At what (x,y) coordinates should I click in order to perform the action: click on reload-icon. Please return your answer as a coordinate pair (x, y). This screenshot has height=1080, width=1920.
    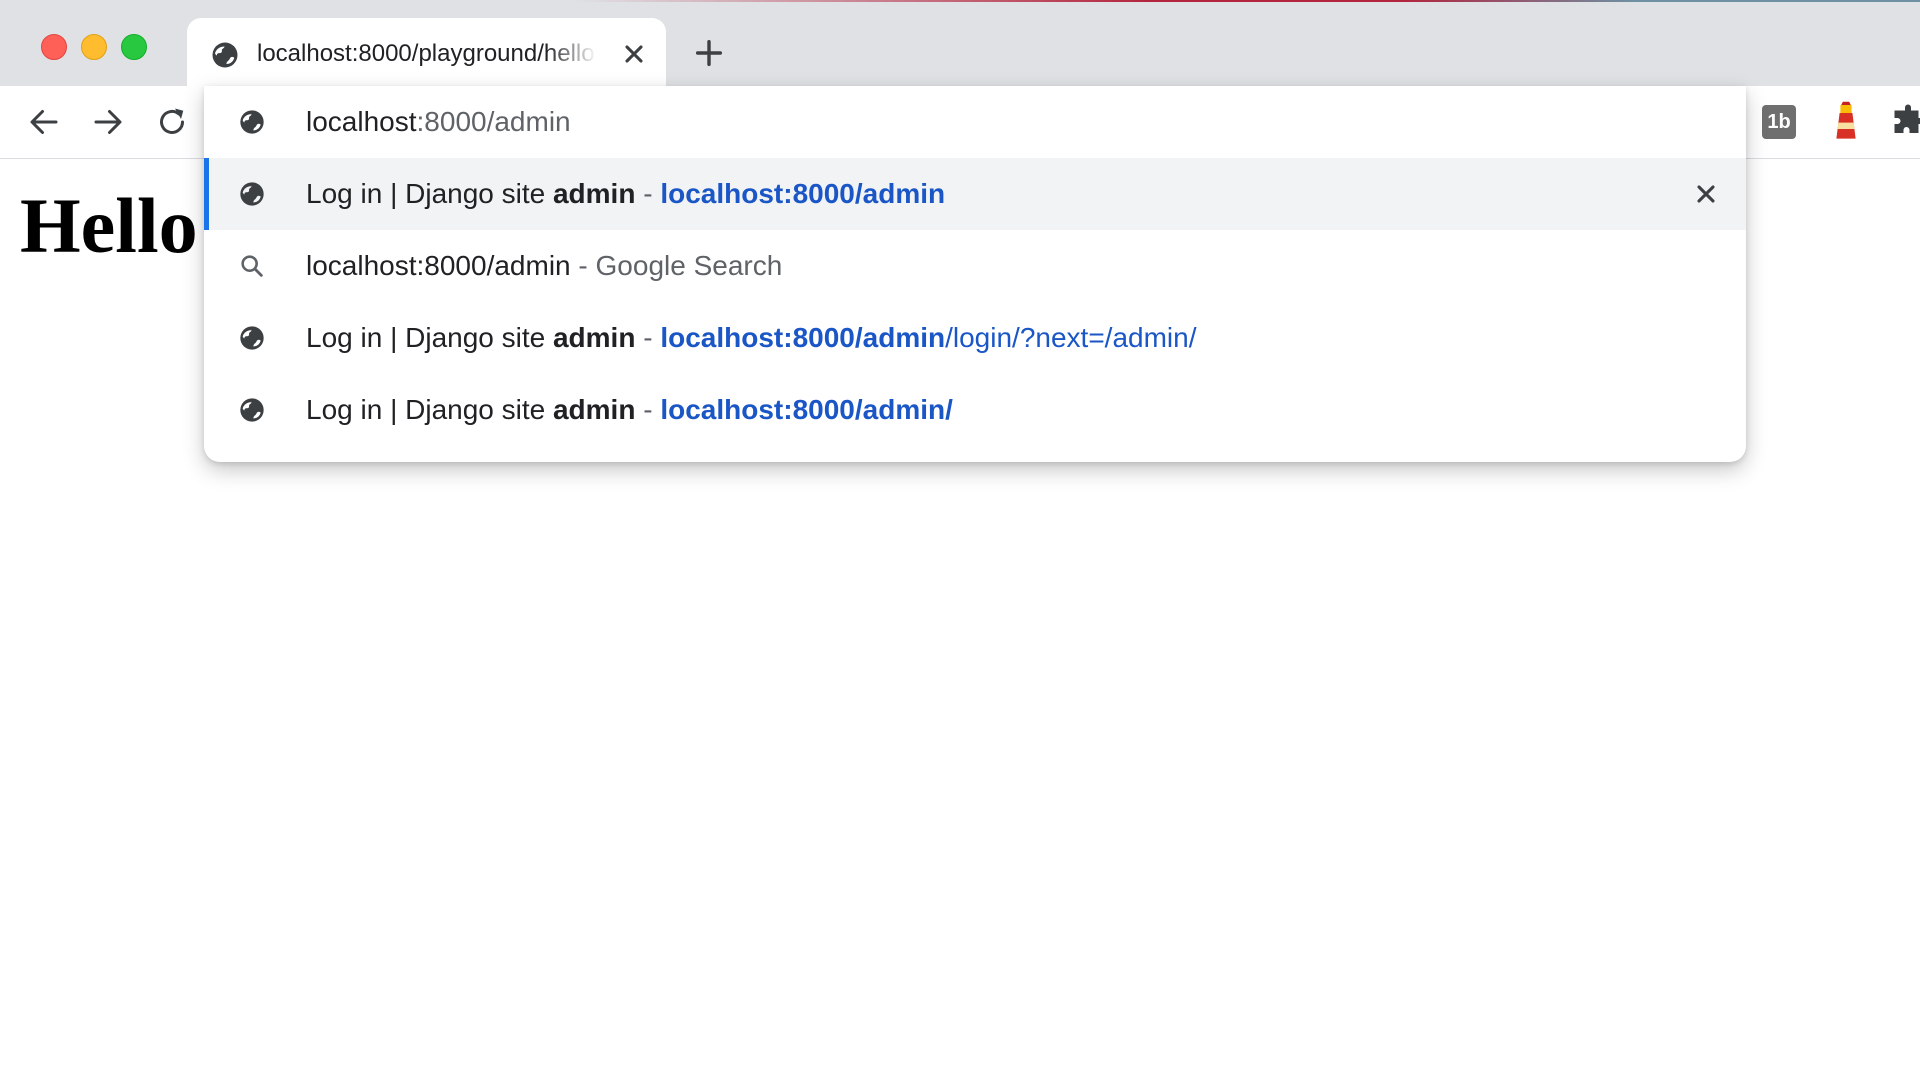
    Looking at the image, I should click on (172, 122).